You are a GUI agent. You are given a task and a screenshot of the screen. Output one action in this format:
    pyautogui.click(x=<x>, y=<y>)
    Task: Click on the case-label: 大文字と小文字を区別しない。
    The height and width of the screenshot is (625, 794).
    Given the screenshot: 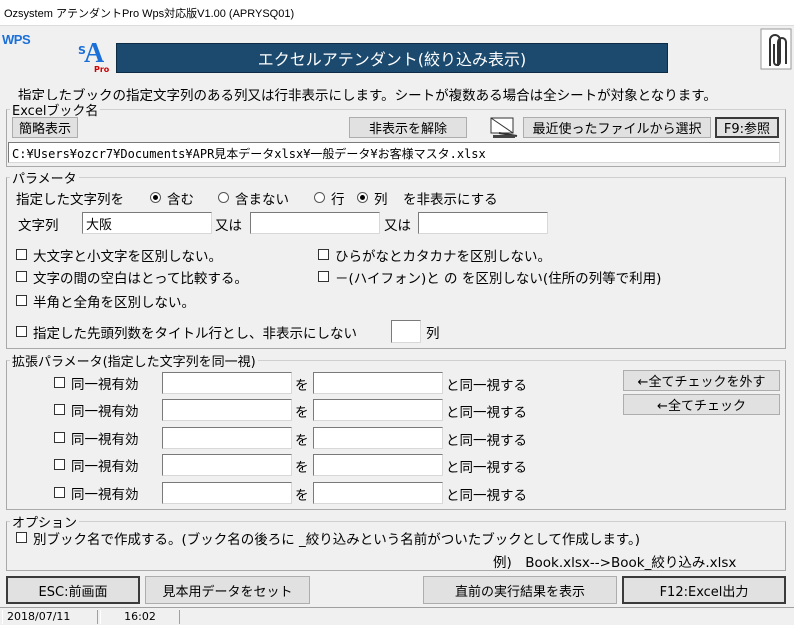 What is the action you would take?
    pyautogui.click(x=127, y=257)
    